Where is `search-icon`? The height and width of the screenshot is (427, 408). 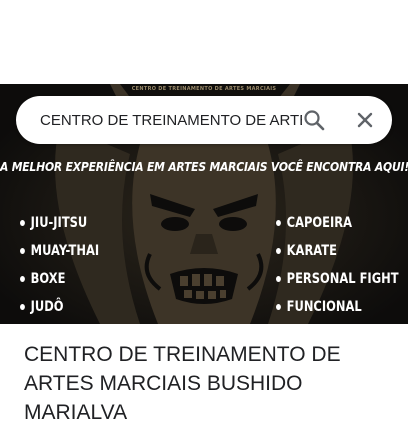 search-icon is located at coordinates (314, 120).